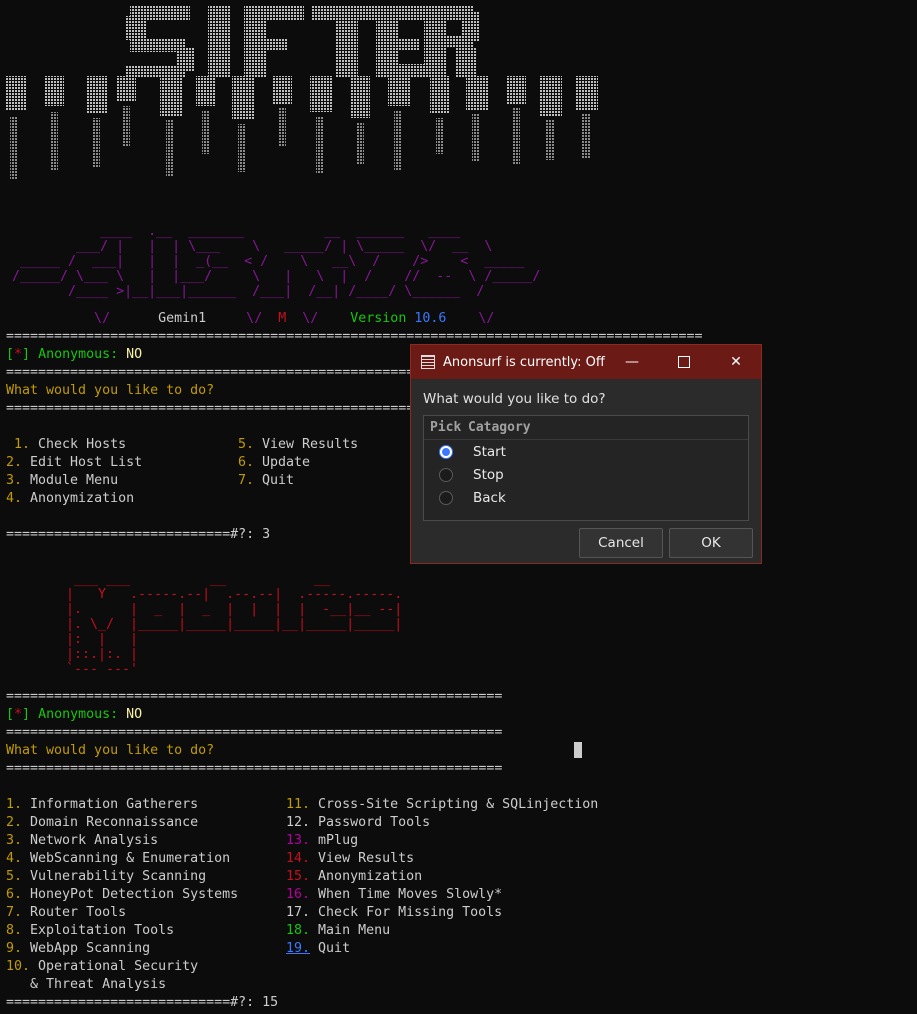 The image size is (917, 1014). Describe the element at coordinates (102, 804) in the screenshot. I see `module-item-1: 1. Information Gatherers` at that location.